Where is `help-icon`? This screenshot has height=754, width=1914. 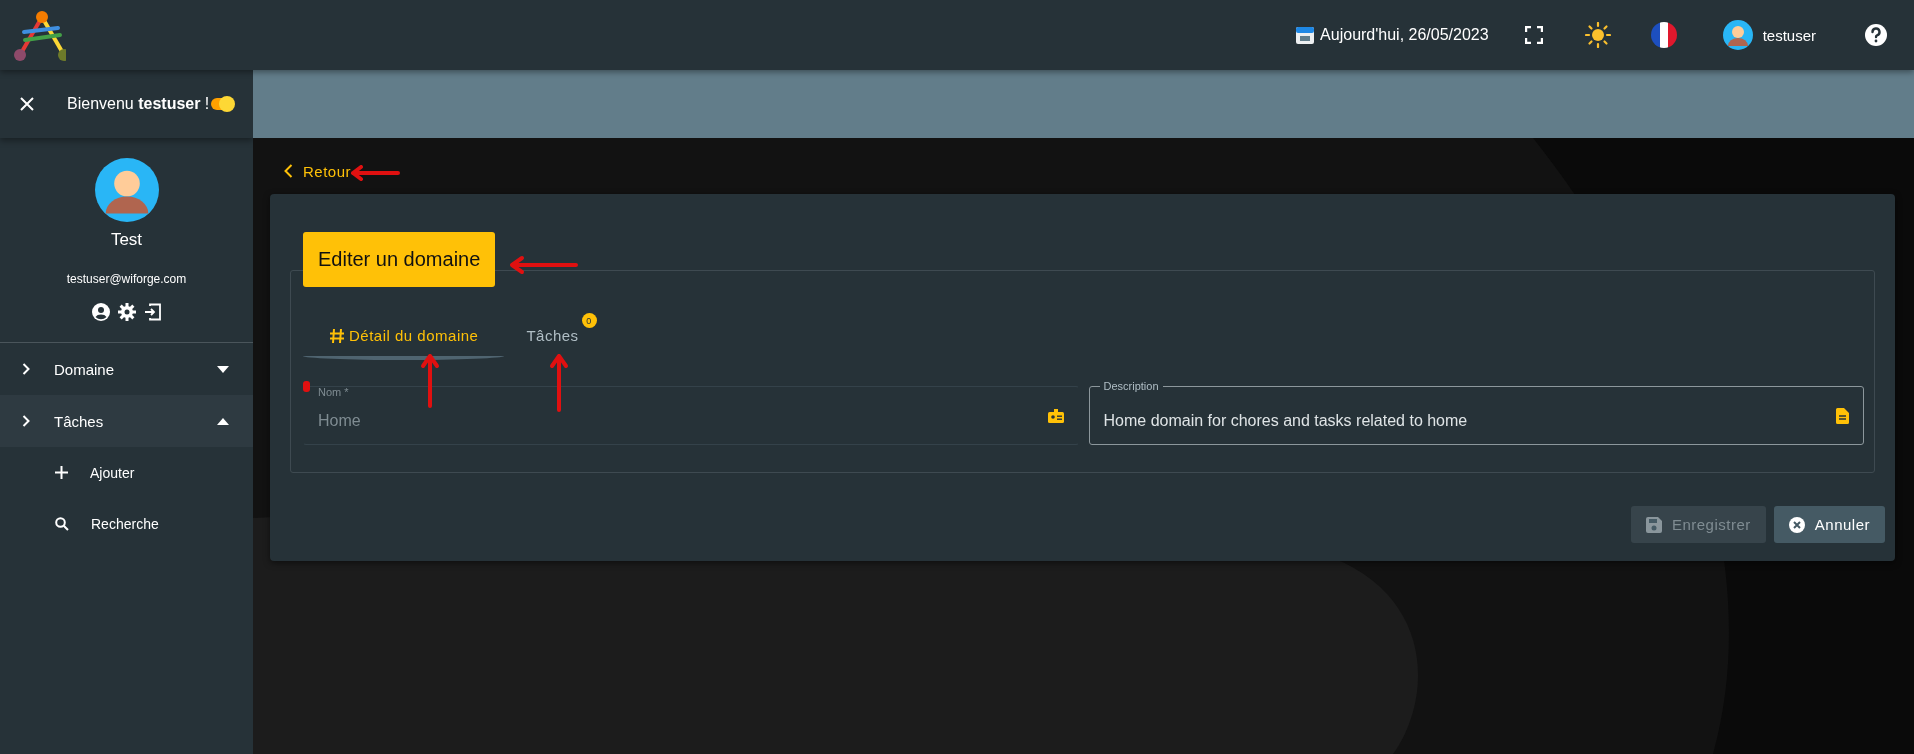
help-icon is located at coordinates (1876, 35).